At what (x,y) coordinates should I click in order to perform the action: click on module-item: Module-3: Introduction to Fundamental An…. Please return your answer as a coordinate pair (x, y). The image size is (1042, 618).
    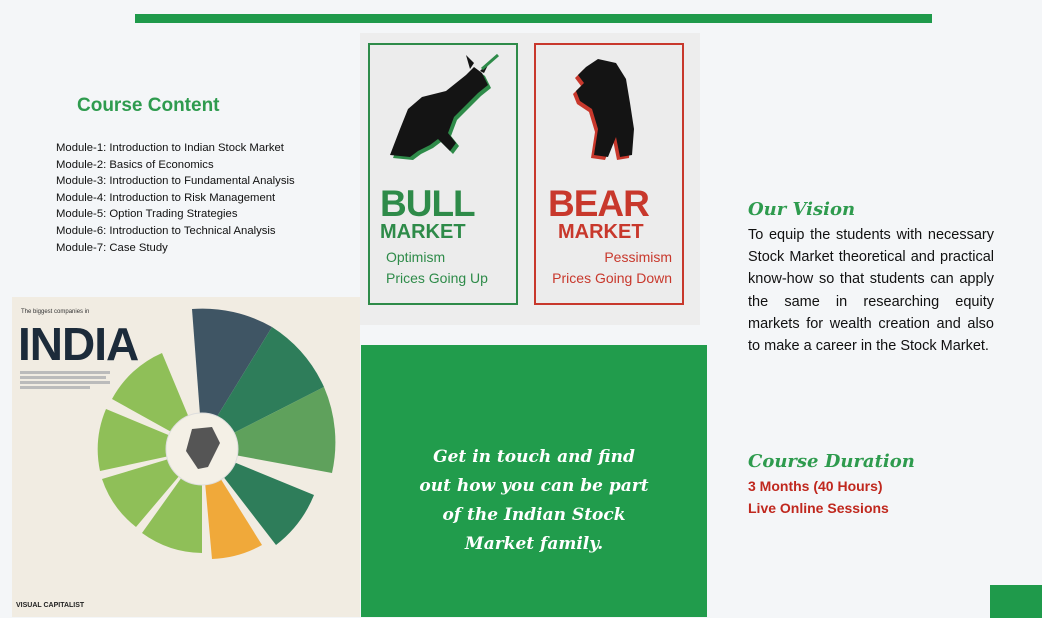
    Looking at the image, I should click on (175, 181).